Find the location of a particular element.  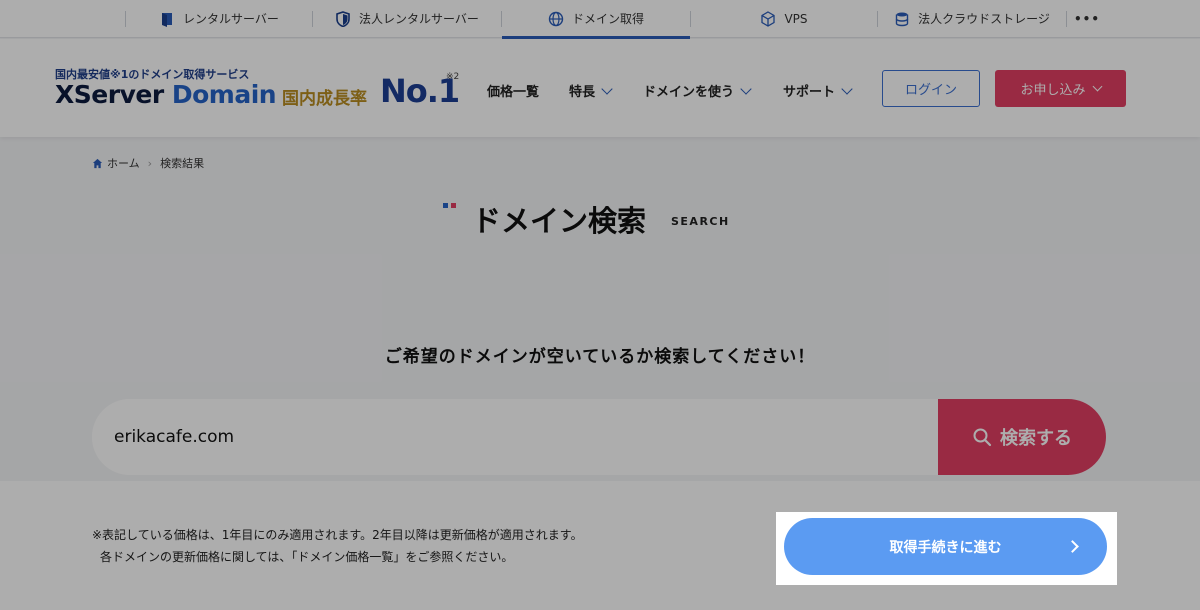

chevron-right-icon is located at coordinates (1072, 546).